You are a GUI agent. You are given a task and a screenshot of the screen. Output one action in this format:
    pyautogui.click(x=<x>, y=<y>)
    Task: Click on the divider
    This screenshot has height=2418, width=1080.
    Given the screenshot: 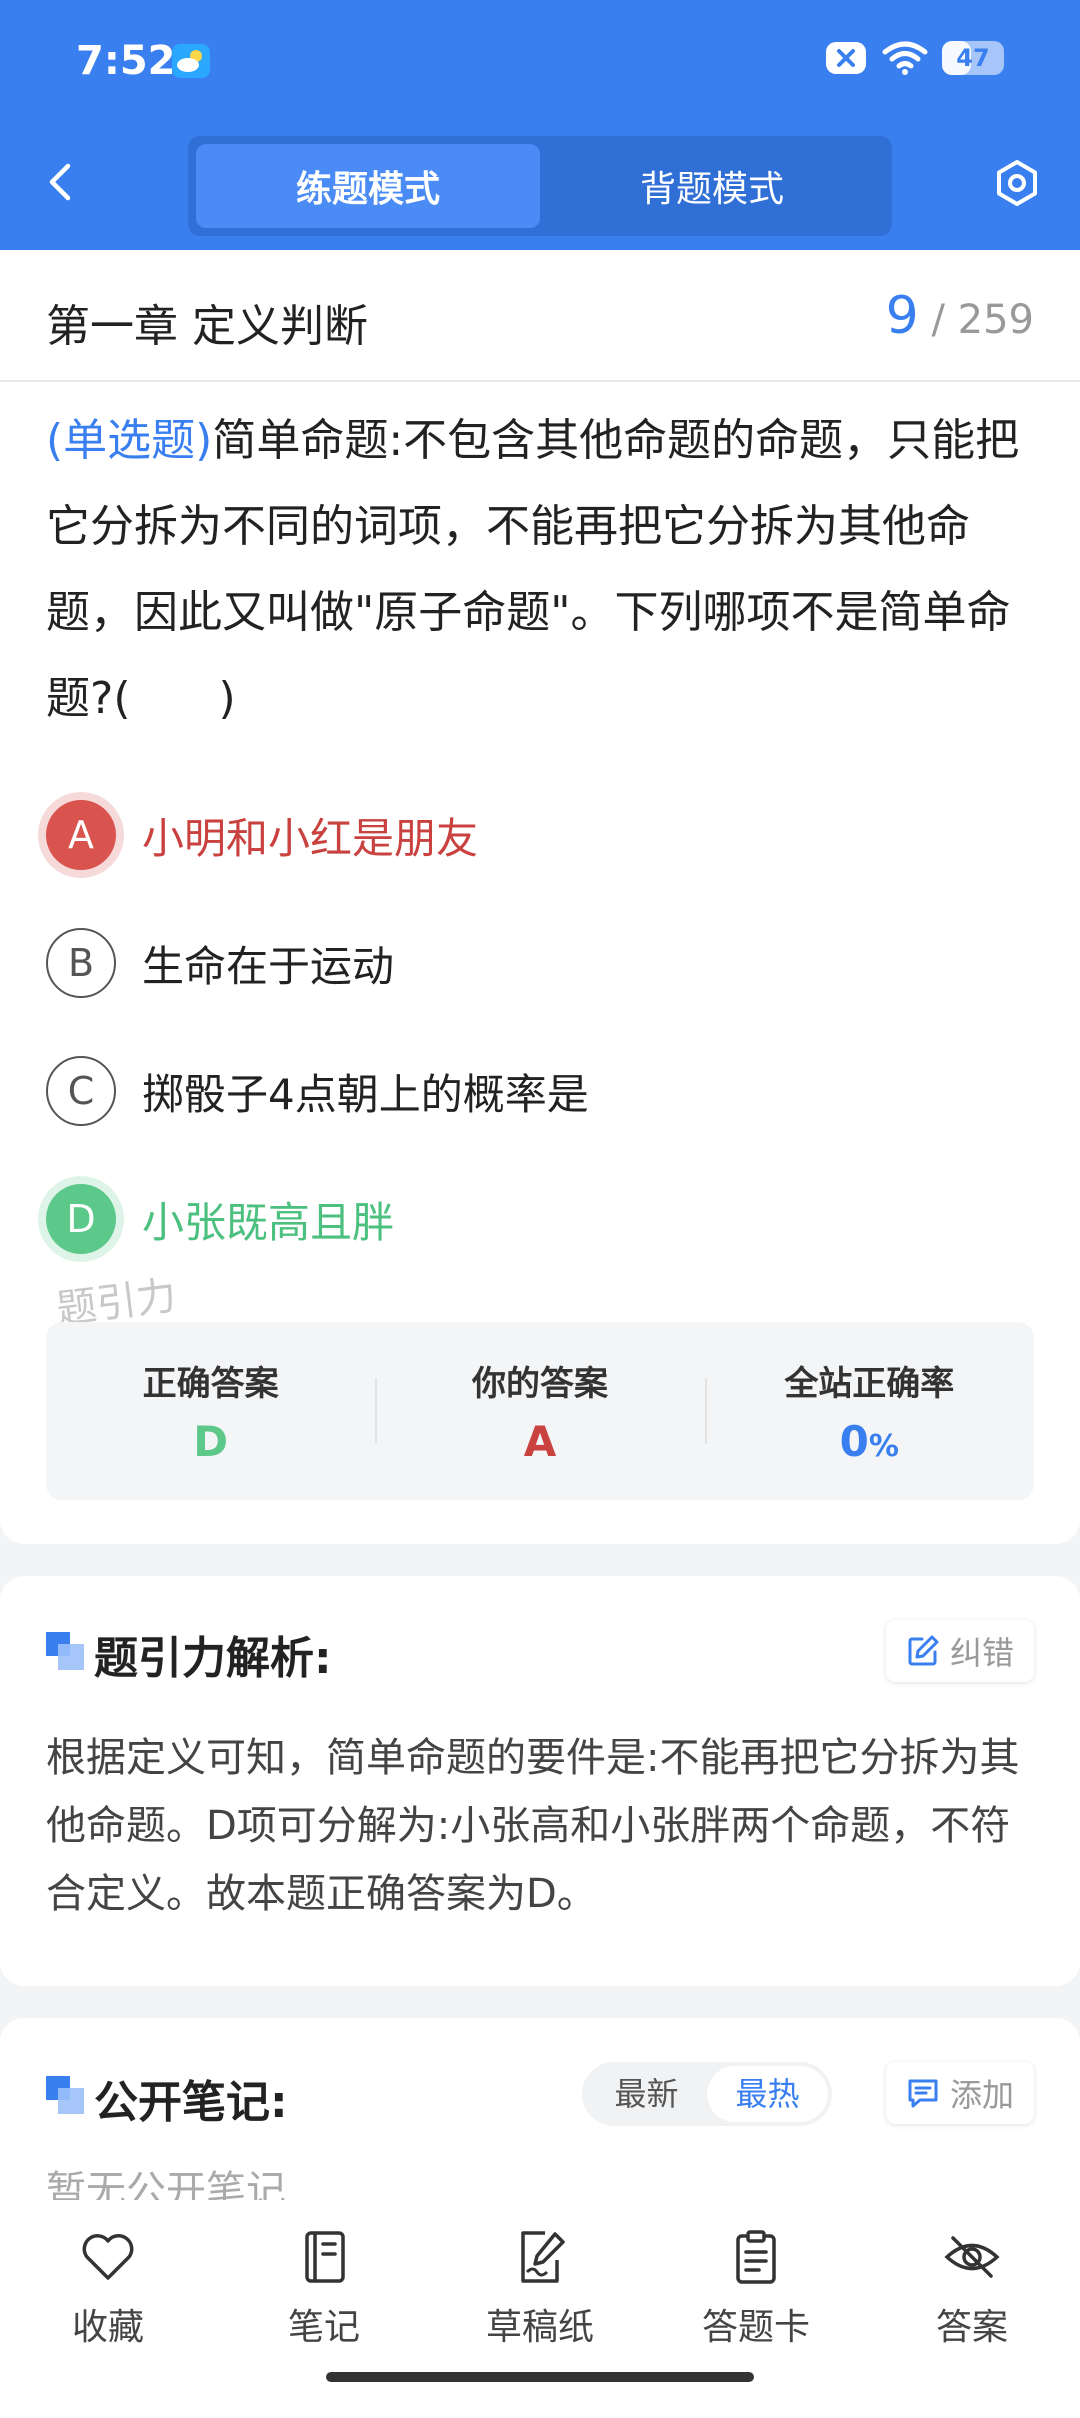 What is the action you would take?
    pyautogui.click(x=540, y=381)
    